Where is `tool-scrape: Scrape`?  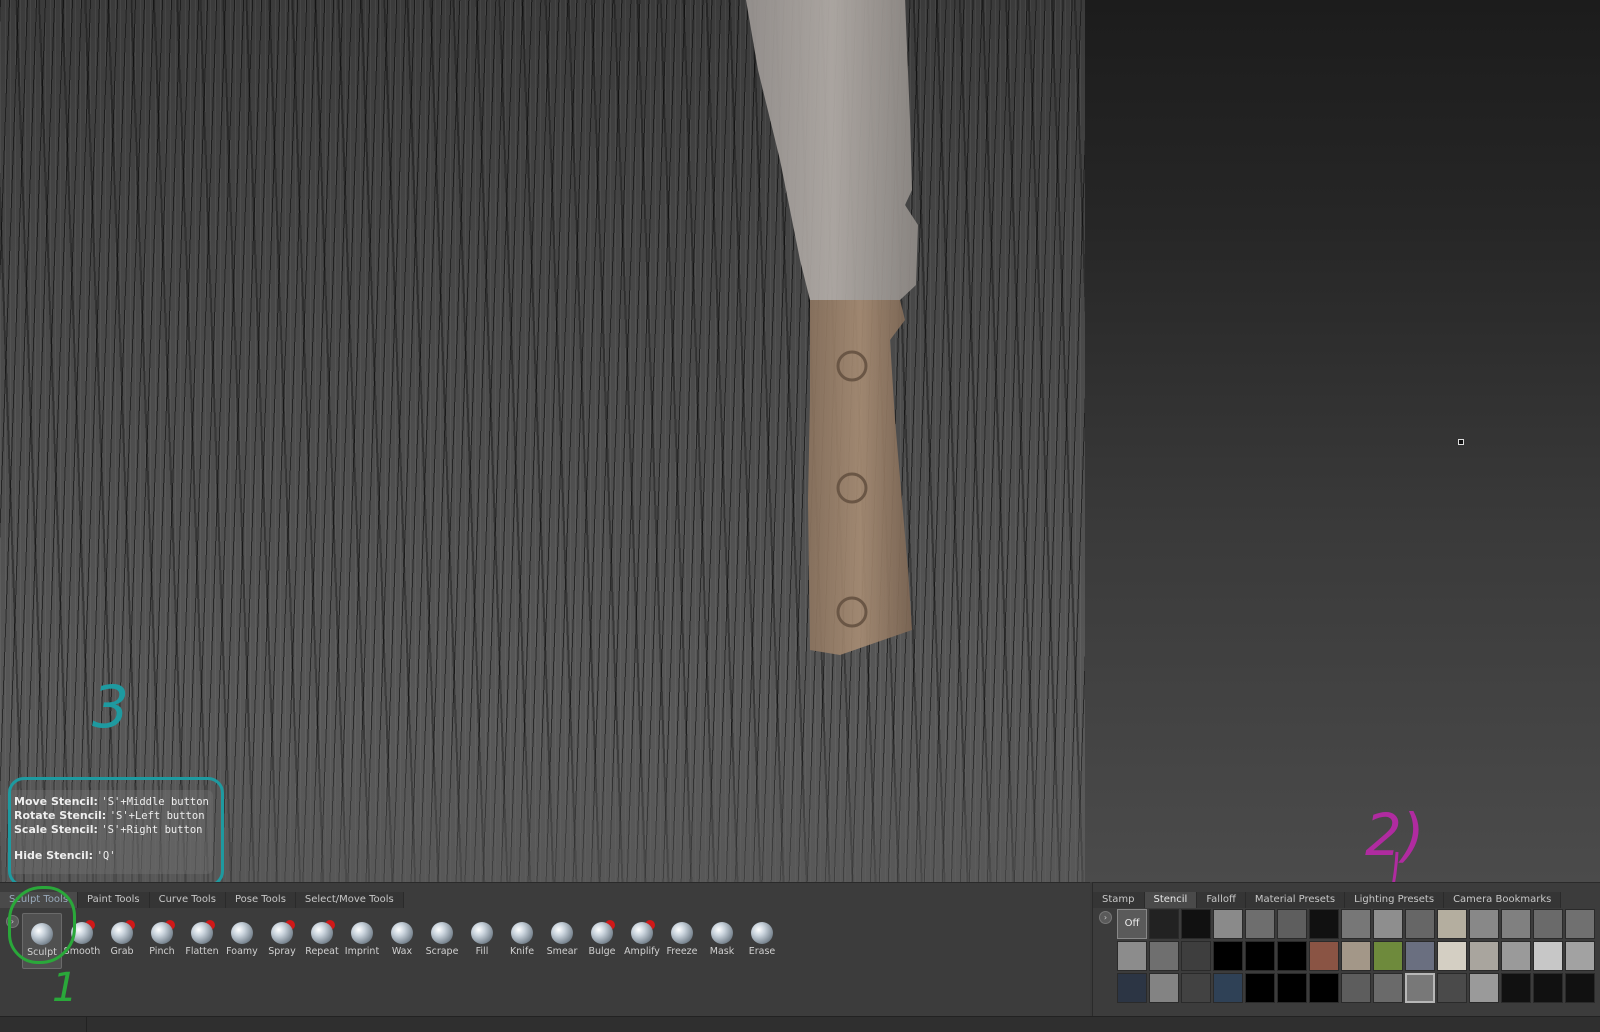 tool-scrape: Scrape is located at coordinates (442, 941).